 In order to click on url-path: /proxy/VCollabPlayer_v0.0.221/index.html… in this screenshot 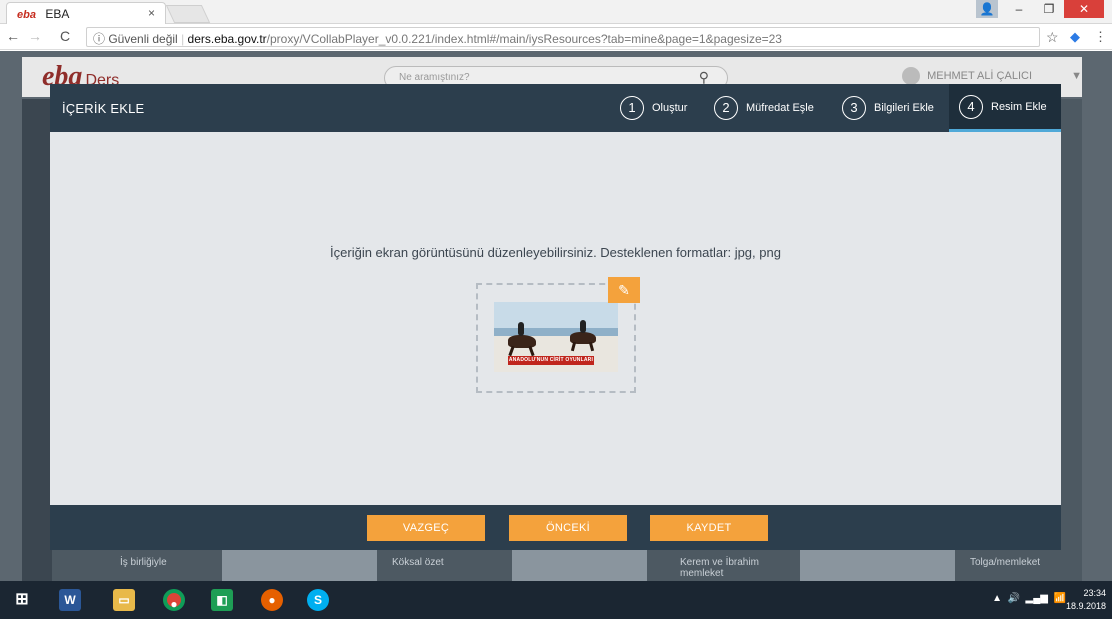, I will do `click(524, 39)`.